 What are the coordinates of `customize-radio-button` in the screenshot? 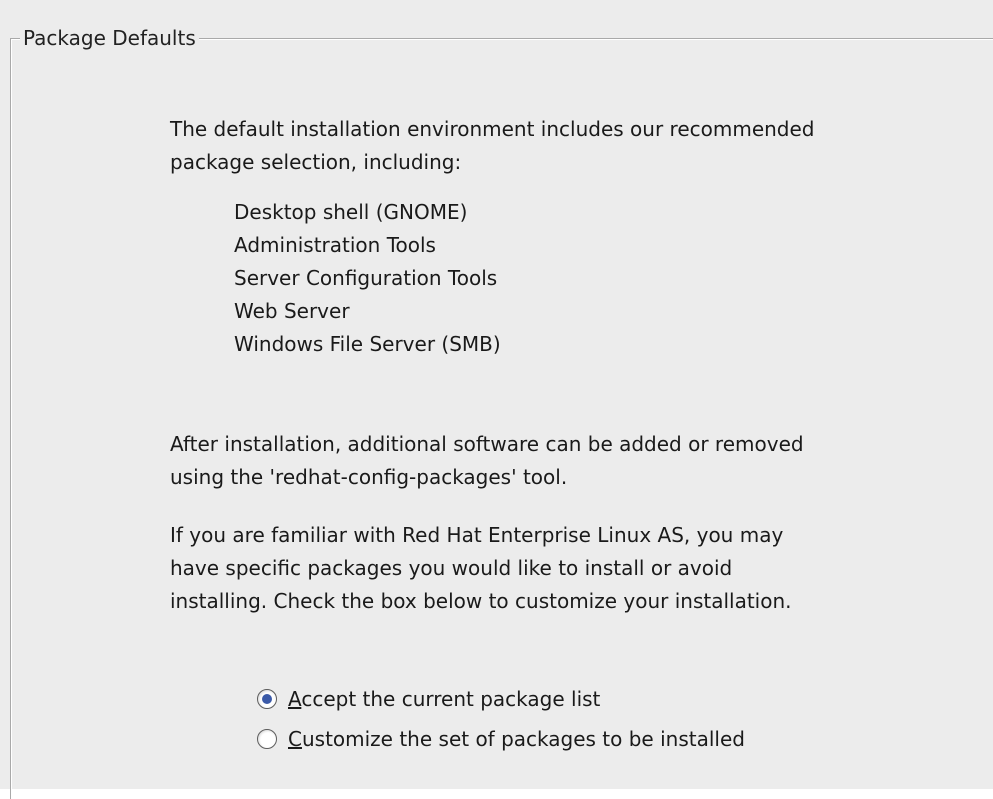 It's located at (267, 739).